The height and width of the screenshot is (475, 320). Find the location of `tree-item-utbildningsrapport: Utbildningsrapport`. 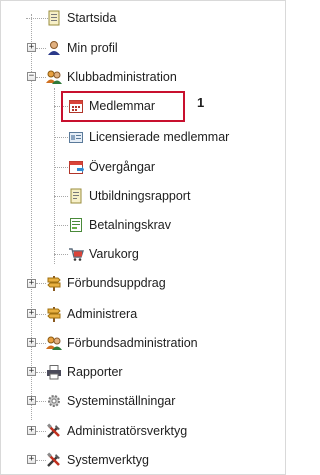

tree-item-utbildningsrapport: Utbildningsrapport is located at coordinates (129, 196).